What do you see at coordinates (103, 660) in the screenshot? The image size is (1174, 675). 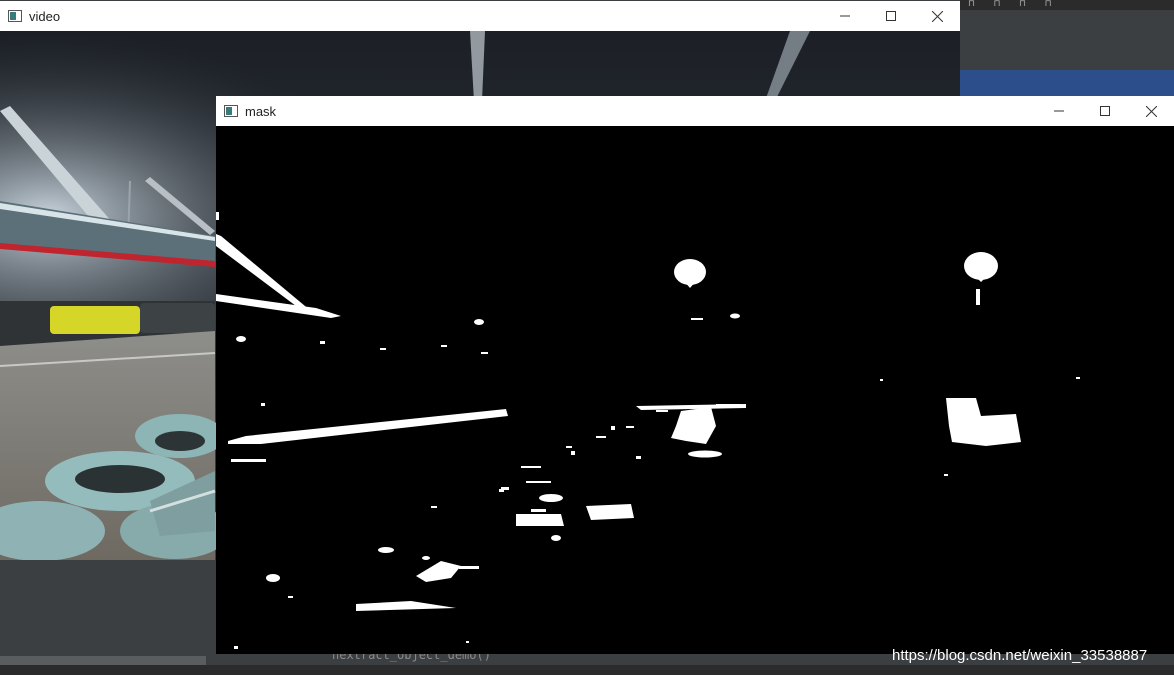 I see `ide-horizontal-scrollbar` at bounding box center [103, 660].